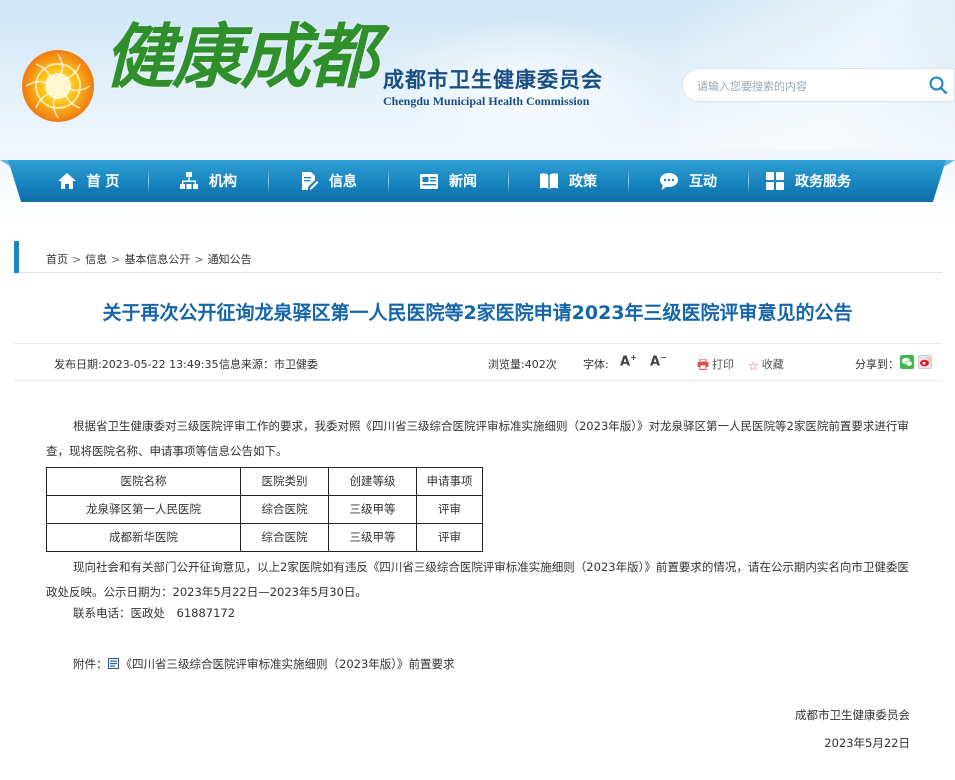  Describe the element at coordinates (852, 715) in the screenshot. I see `signature-org: 成都市卫生健康委员会` at that location.